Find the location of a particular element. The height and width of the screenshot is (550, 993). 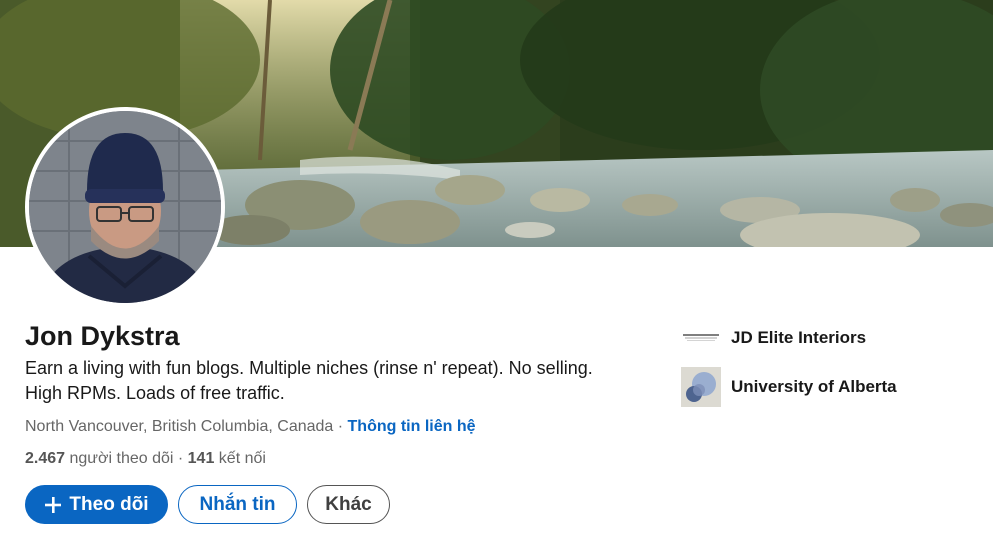

message-button: Nhắn tin is located at coordinates (237, 504).